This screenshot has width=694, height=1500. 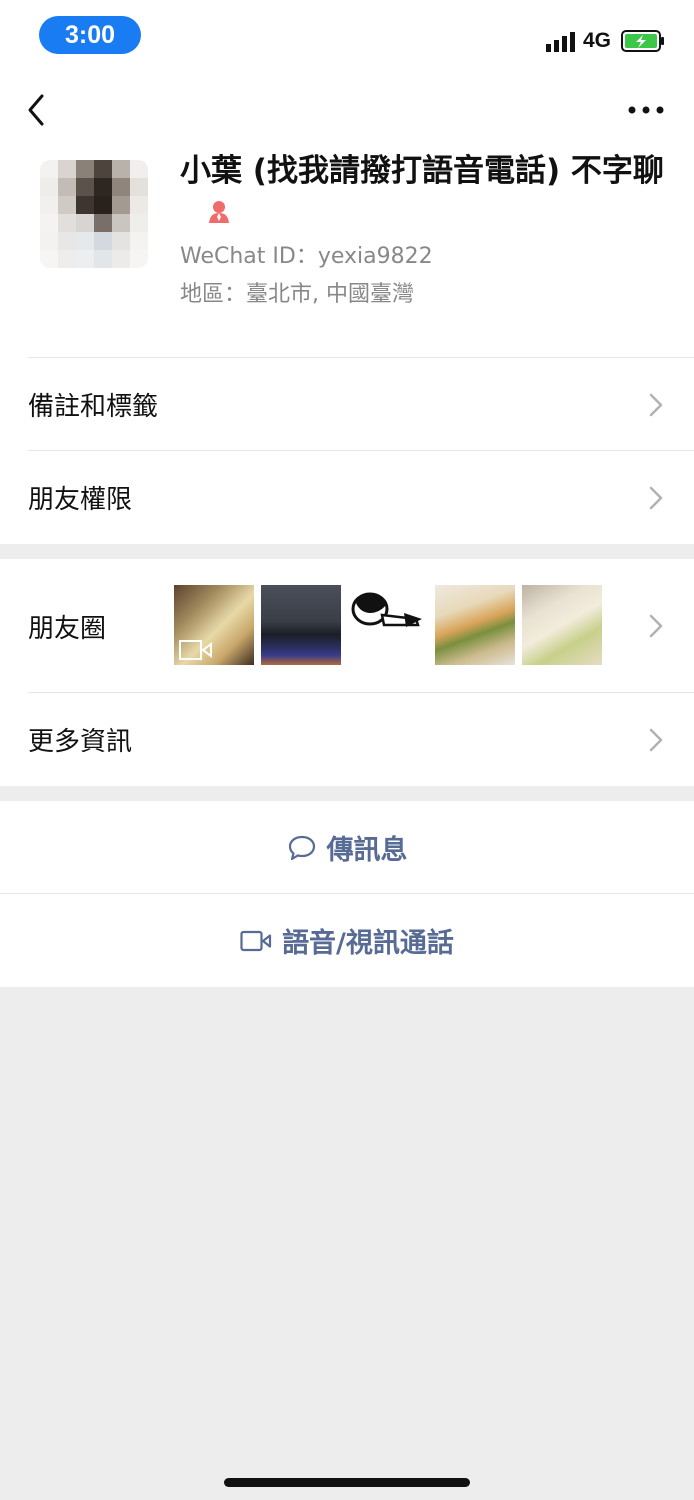 What do you see at coordinates (422, 171) in the screenshot?
I see `contact-name-text: 小葉 (找我請撥打語音電話) 不字聊` at bounding box center [422, 171].